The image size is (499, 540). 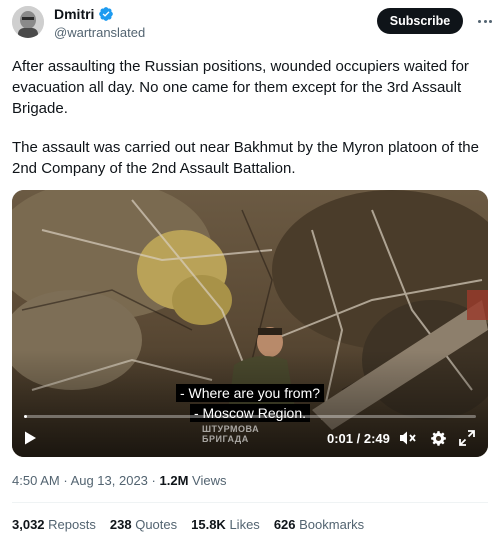 What do you see at coordinates (467, 438) in the screenshot?
I see `fullscreen-icon` at bounding box center [467, 438].